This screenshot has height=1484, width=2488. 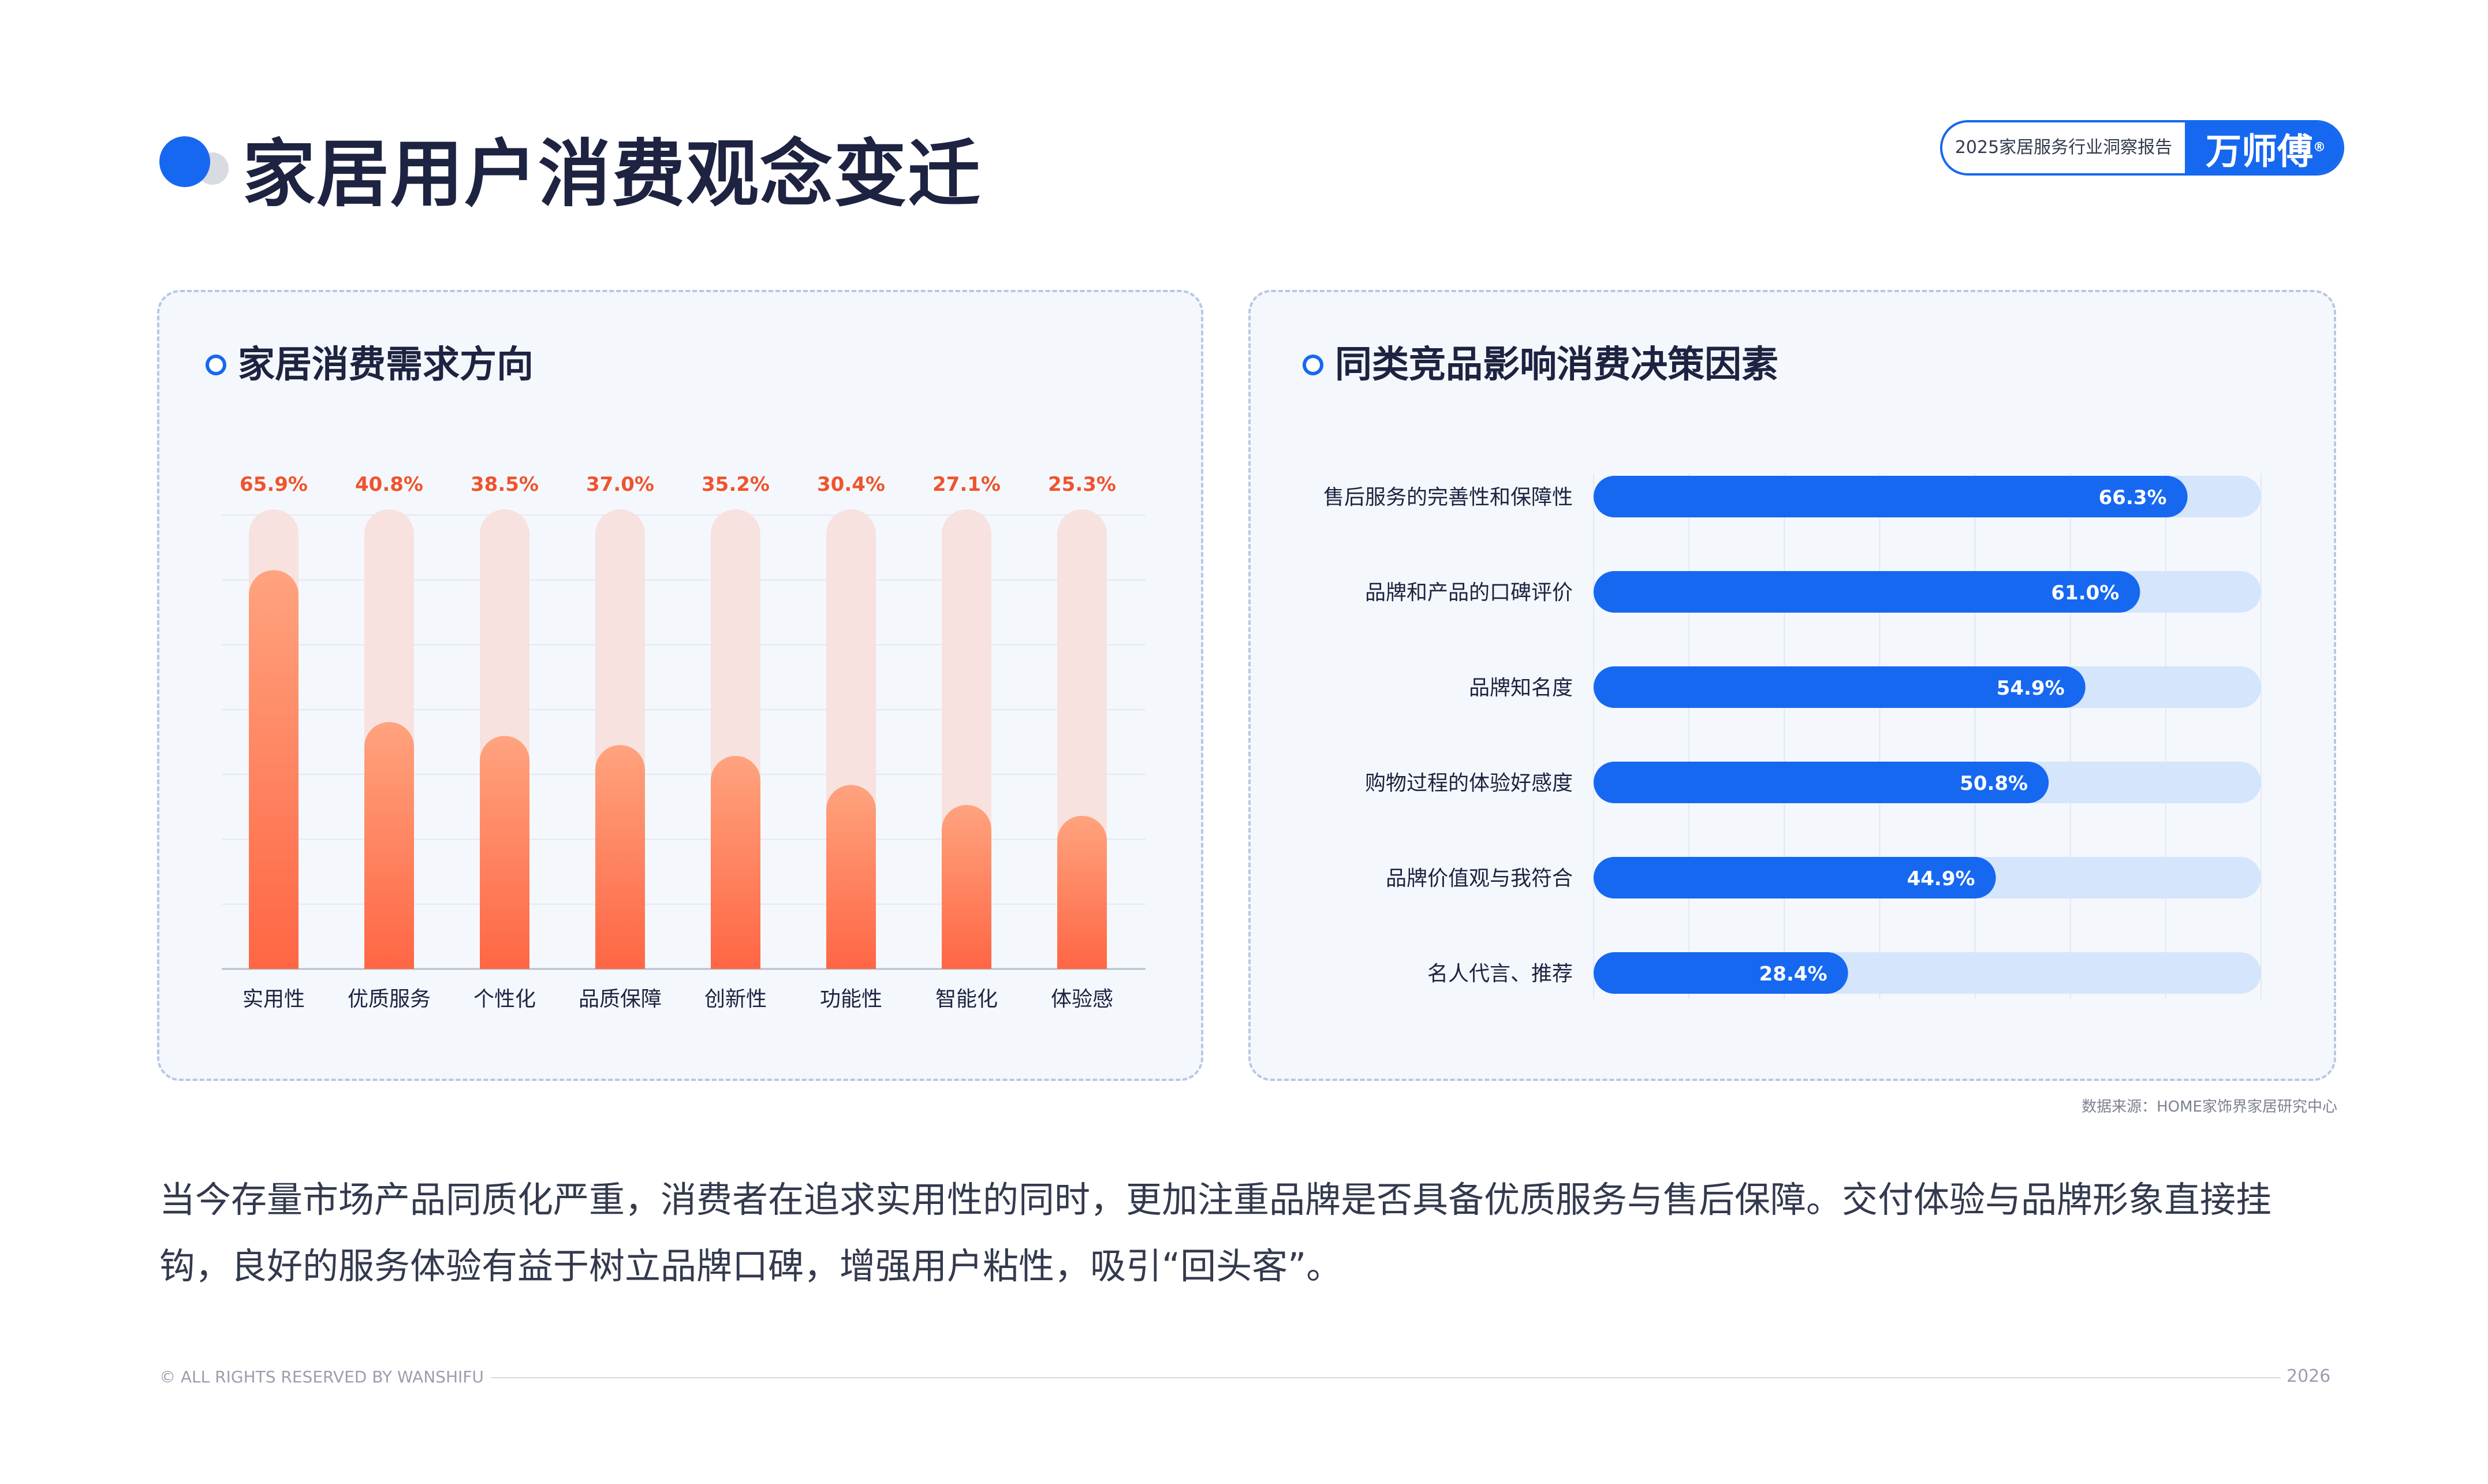 What do you see at coordinates (2133, 497) in the screenshot?
I see `bar-value-label: 66.3%` at bounding box center [2133, 497].